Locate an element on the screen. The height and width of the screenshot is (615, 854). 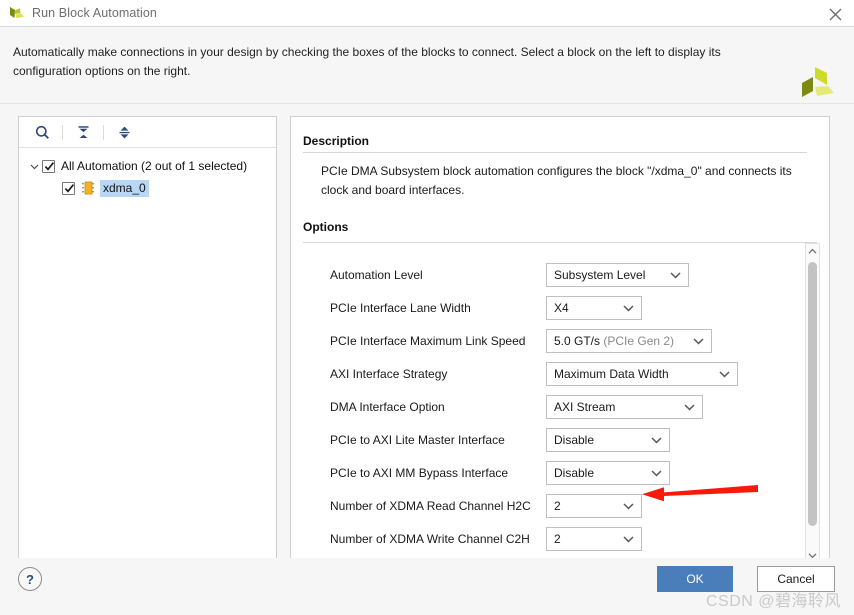
option-dropdown: AXI Stream is located at coordinates (624, 406).